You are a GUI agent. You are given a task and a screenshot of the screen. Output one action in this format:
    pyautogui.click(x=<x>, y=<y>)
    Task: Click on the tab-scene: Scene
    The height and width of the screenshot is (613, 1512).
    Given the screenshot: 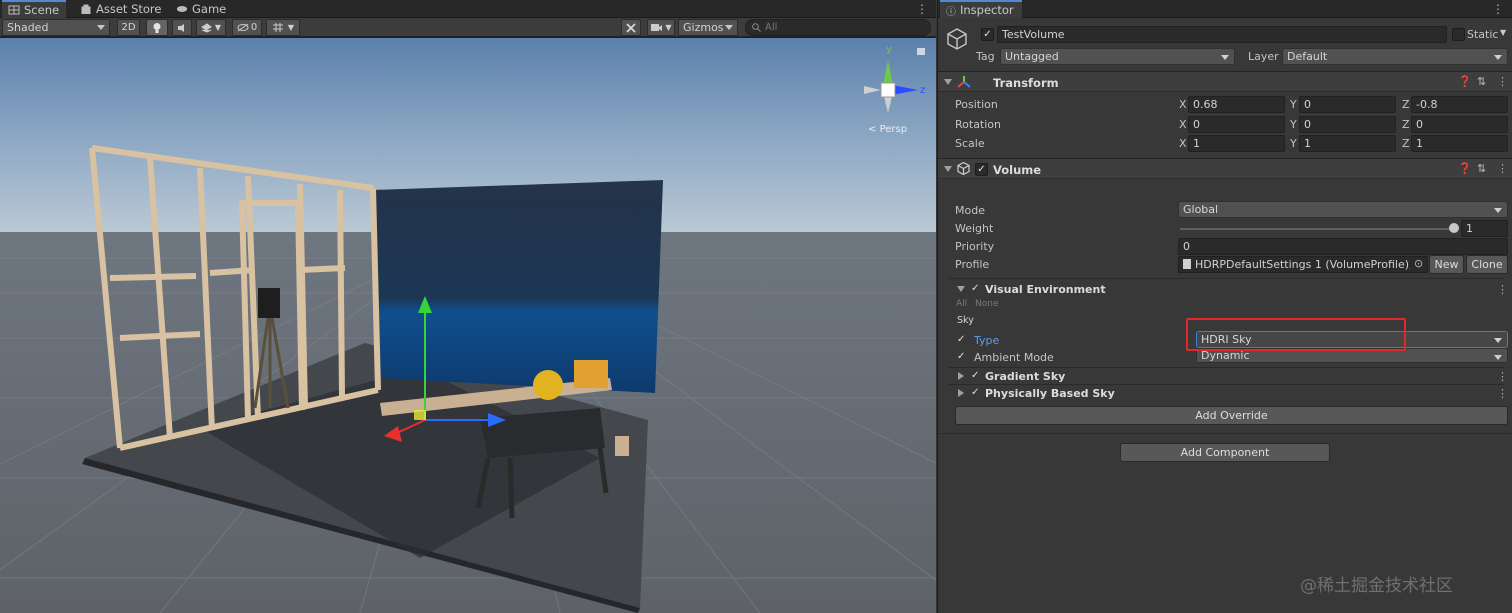 What is the action you would take?
    pyautogui.click(x=34, y=9)
    